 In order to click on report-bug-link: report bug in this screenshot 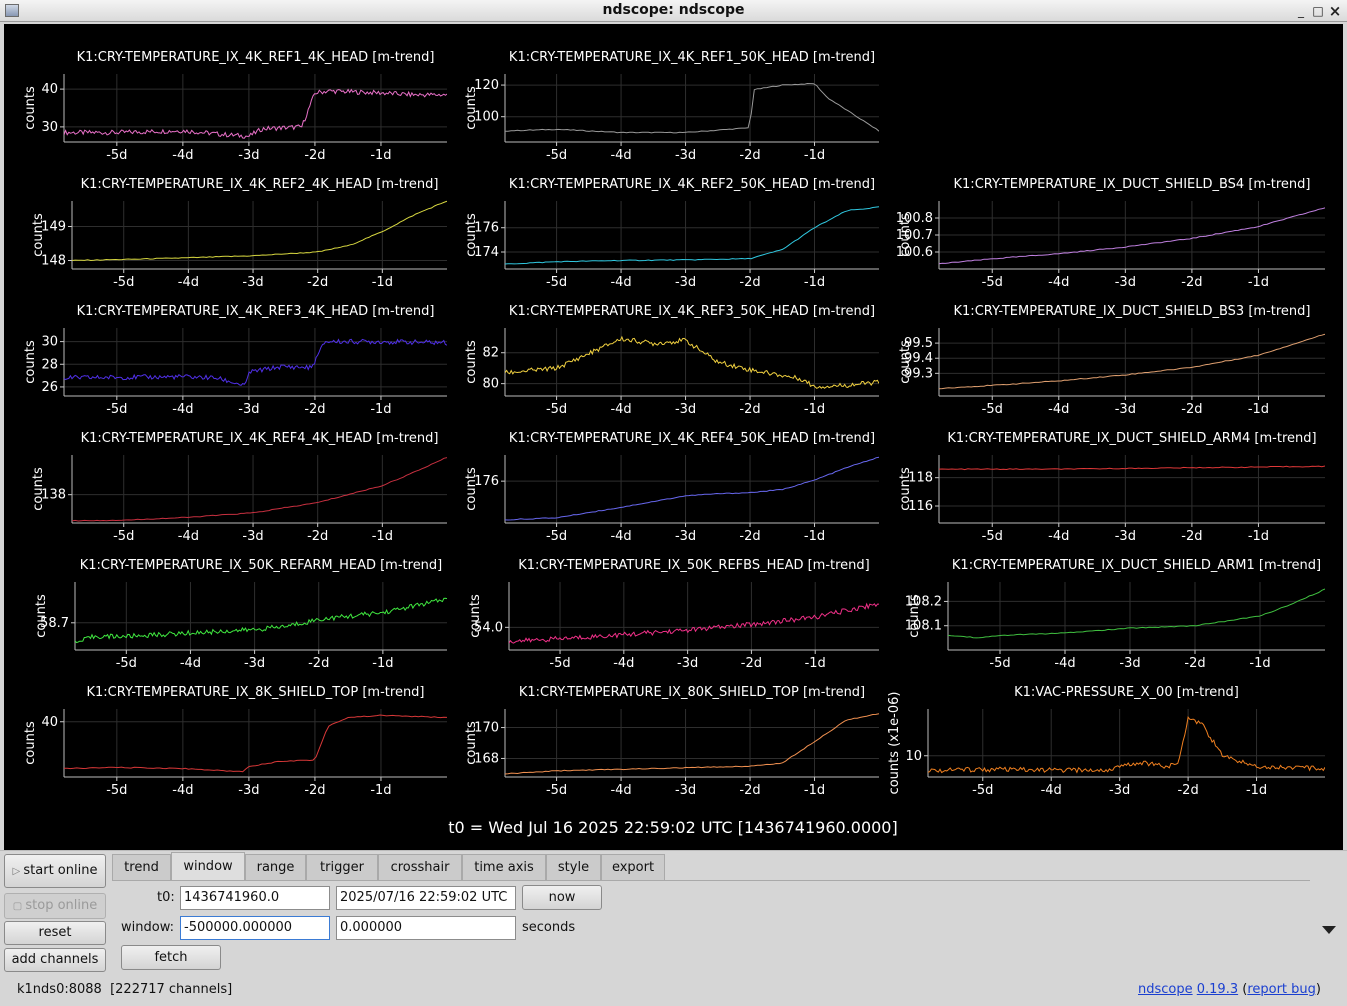, I will do `click(1281, 989)`.